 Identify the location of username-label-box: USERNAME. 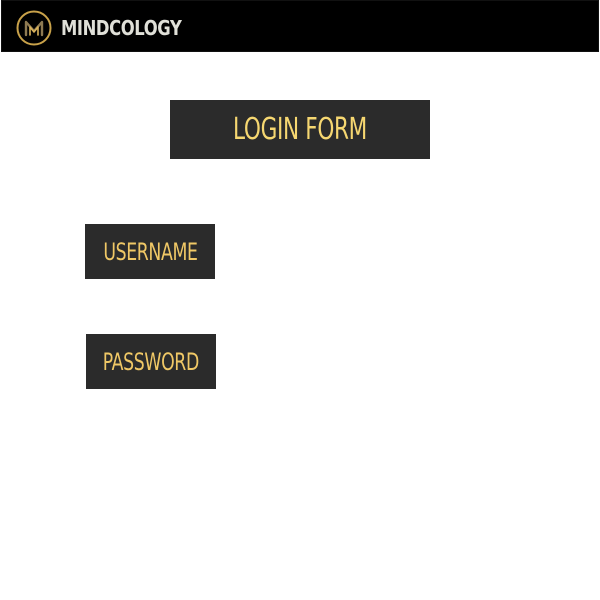
(150, 251).